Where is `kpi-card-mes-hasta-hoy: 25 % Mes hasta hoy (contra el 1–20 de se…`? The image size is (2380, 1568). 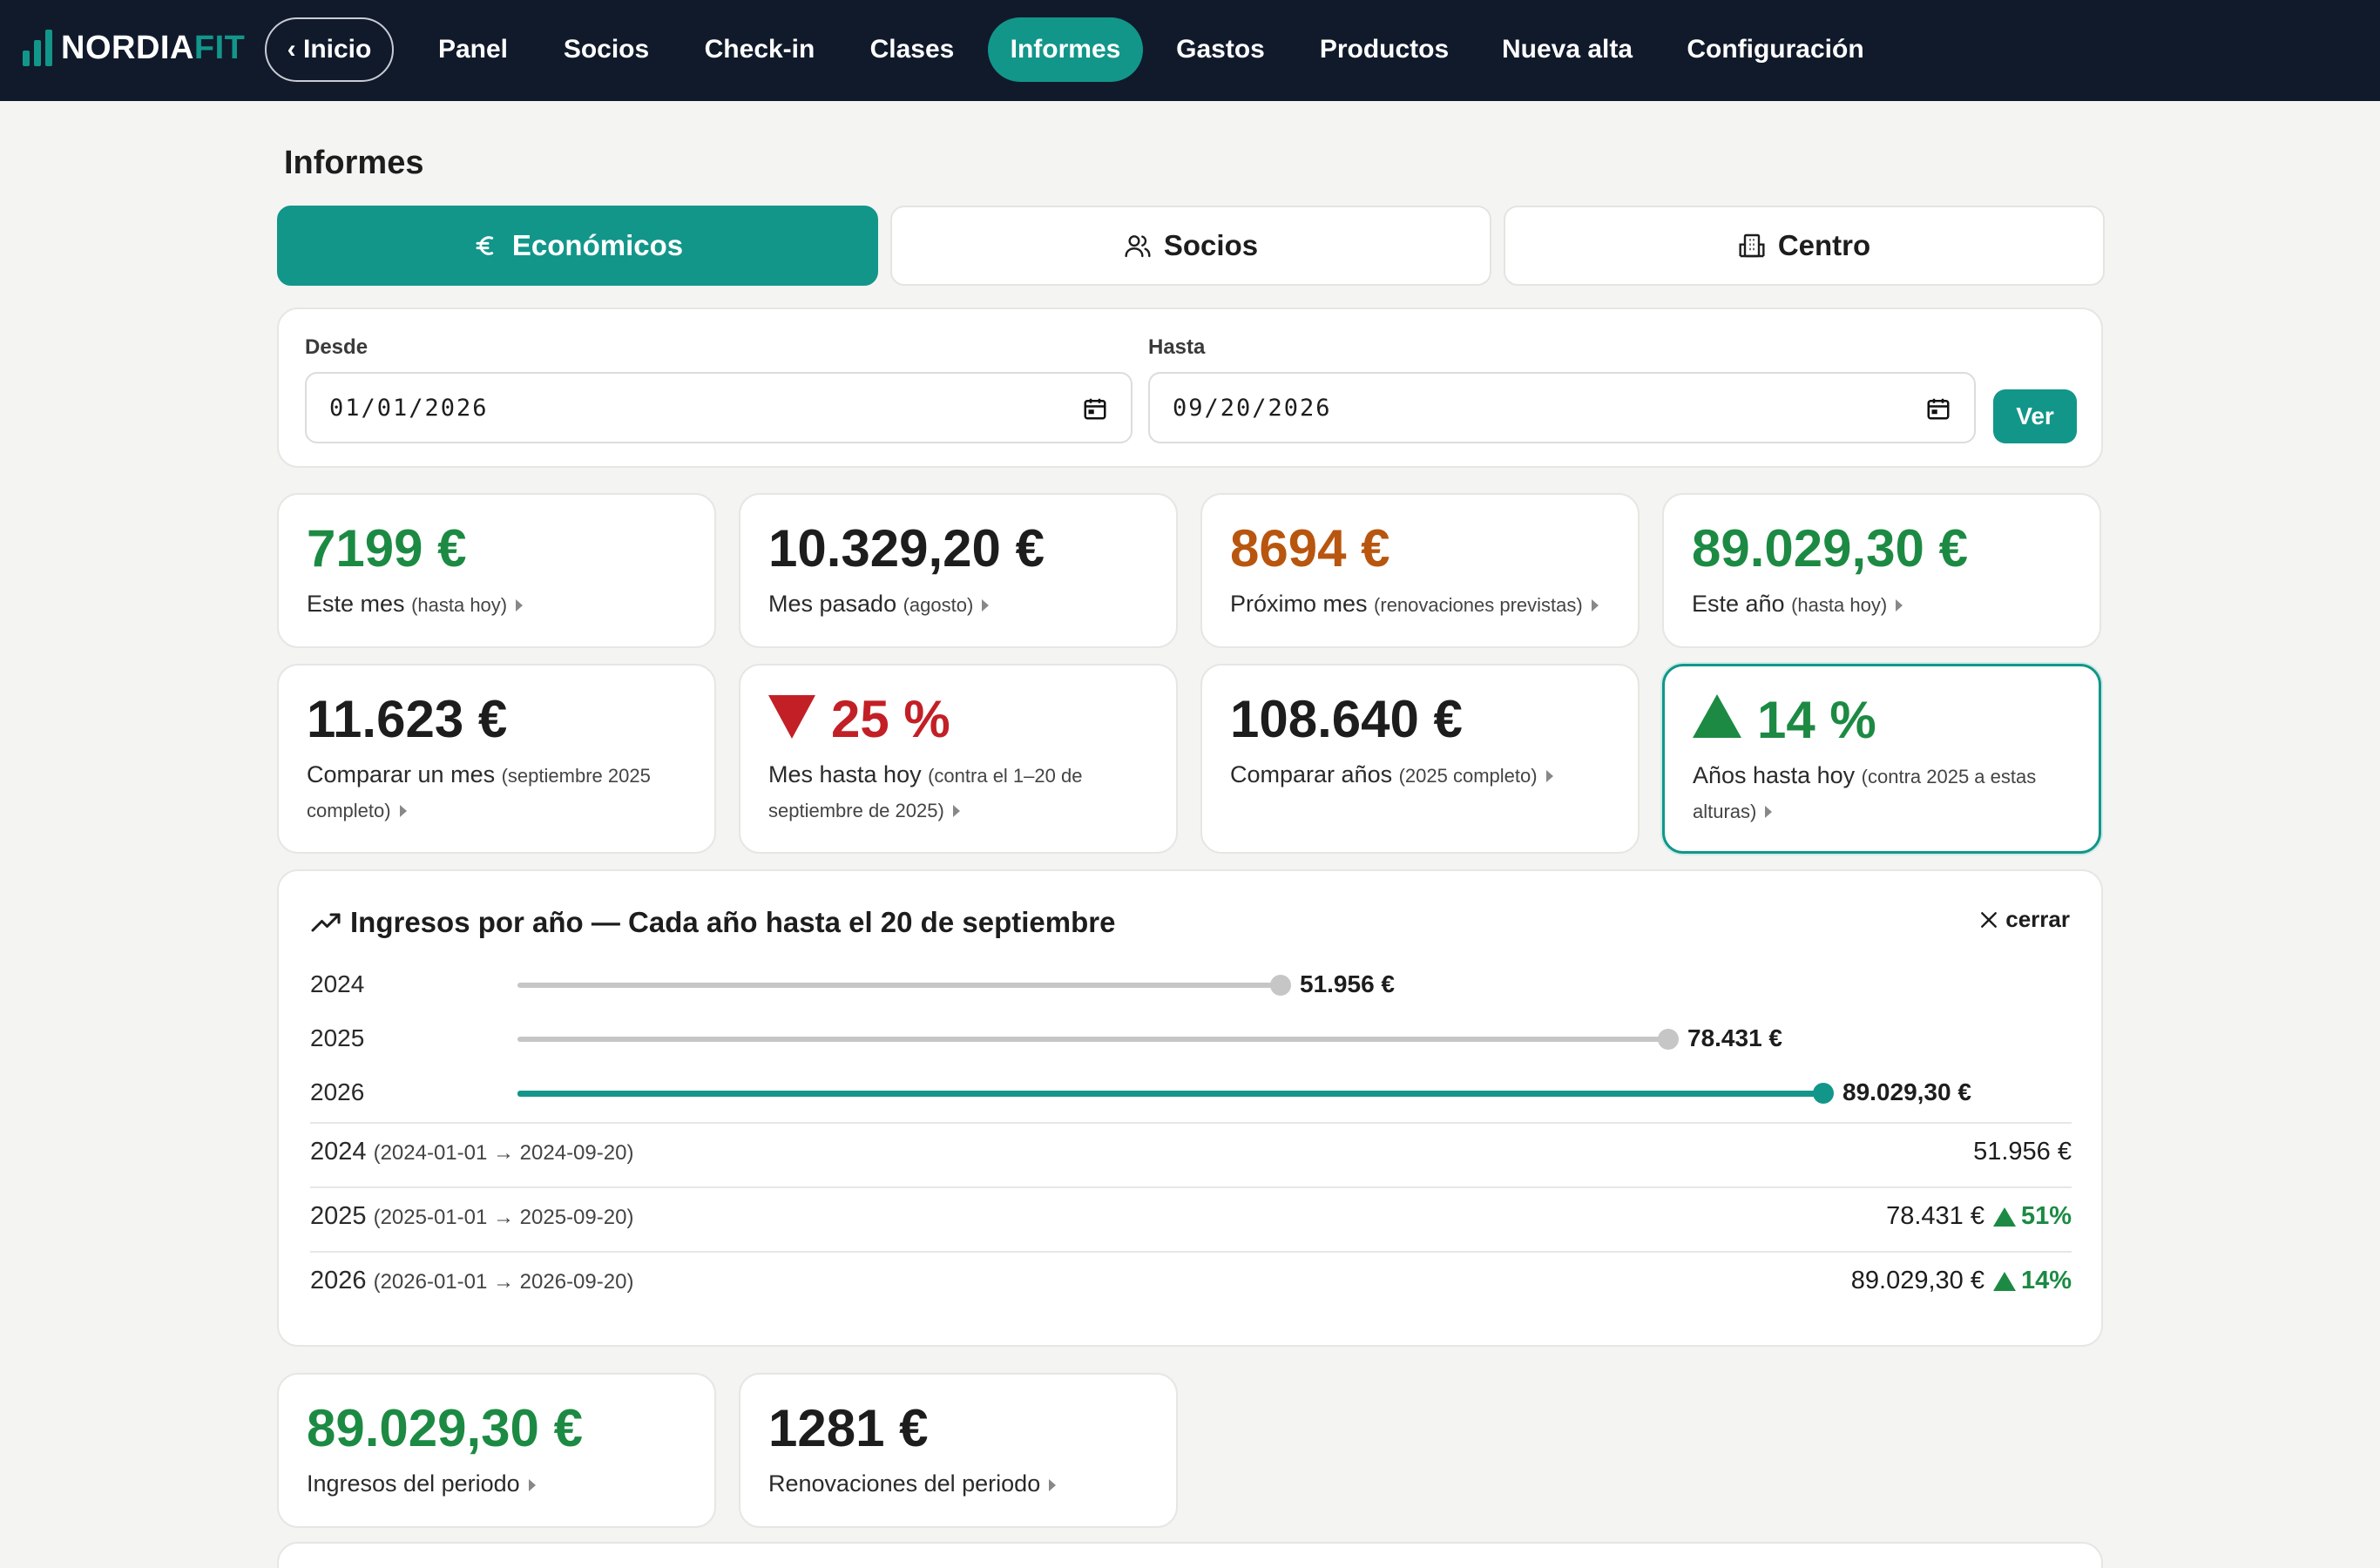 kpi-card-mes-hasta-hoy: 25 % Mes hasta hoy (contra el 1–20 de se… is located at coordinates (958, 759).